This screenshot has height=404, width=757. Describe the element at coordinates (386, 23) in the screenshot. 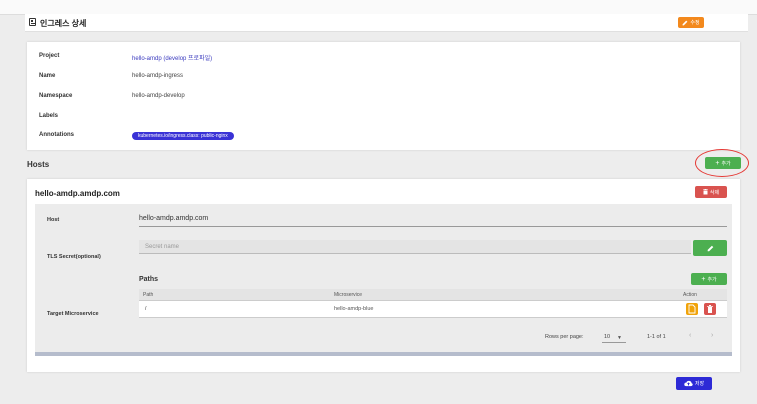

I see `page-header: 인그레스 상세` at that location.